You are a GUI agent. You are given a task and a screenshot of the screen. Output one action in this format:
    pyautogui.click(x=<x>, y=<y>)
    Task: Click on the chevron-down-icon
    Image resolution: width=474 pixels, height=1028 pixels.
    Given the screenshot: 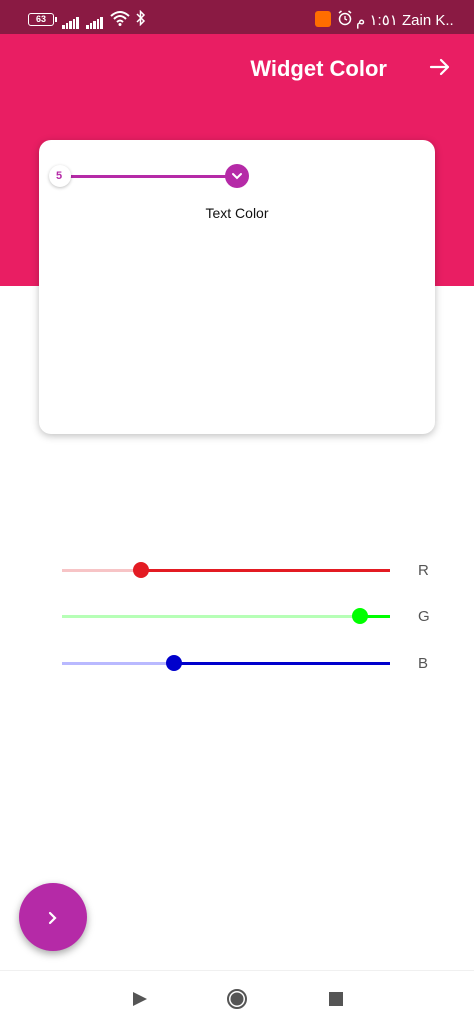 What is the action you would take?
    pyautogui.click(x=237, y=176)
    